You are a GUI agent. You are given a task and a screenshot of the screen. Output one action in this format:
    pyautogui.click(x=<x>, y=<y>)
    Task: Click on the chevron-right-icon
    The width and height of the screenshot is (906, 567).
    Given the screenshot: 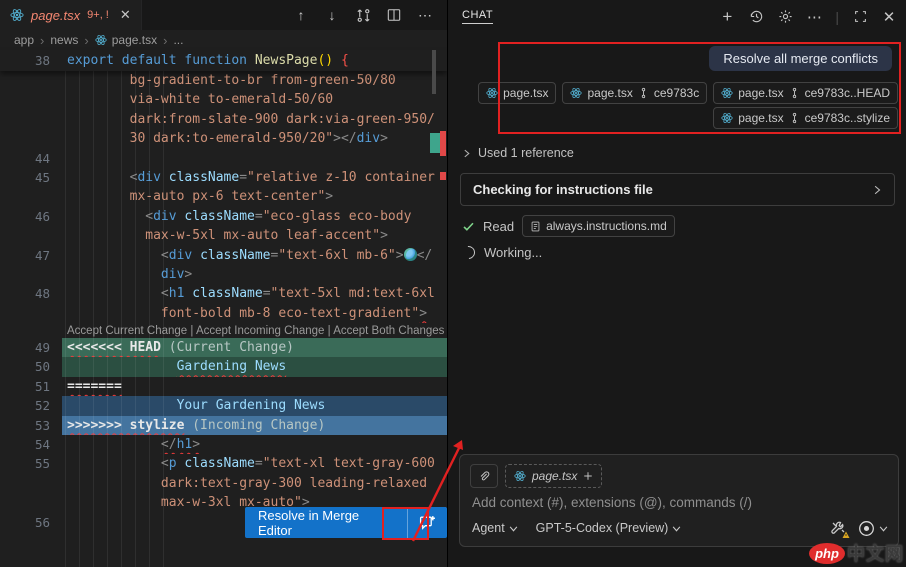 What is the action you would take?
    pyautogui.click(x=467, y=153)
    